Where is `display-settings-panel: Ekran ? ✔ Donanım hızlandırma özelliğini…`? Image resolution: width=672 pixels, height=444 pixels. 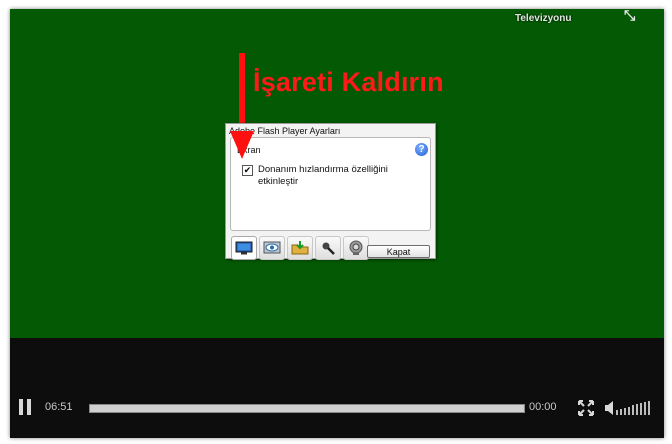 display-settings-panel: Ekran ? ✔ Donanım hızlandırma özelliğini… is located at coordinates (330, 184).